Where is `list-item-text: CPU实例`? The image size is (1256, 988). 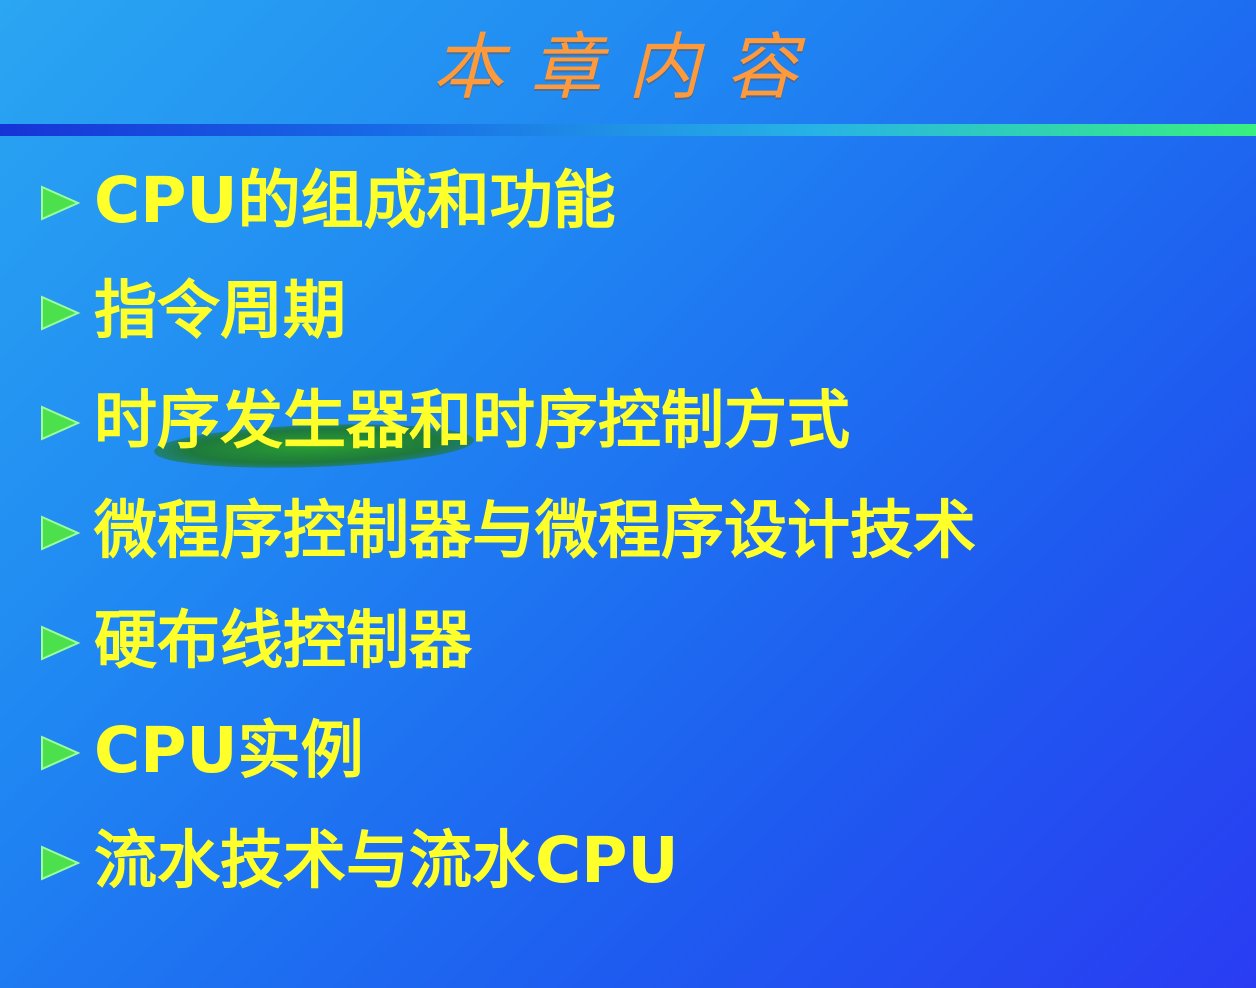 list-item-text: CPU实例 is located at coordinates (229, 750).